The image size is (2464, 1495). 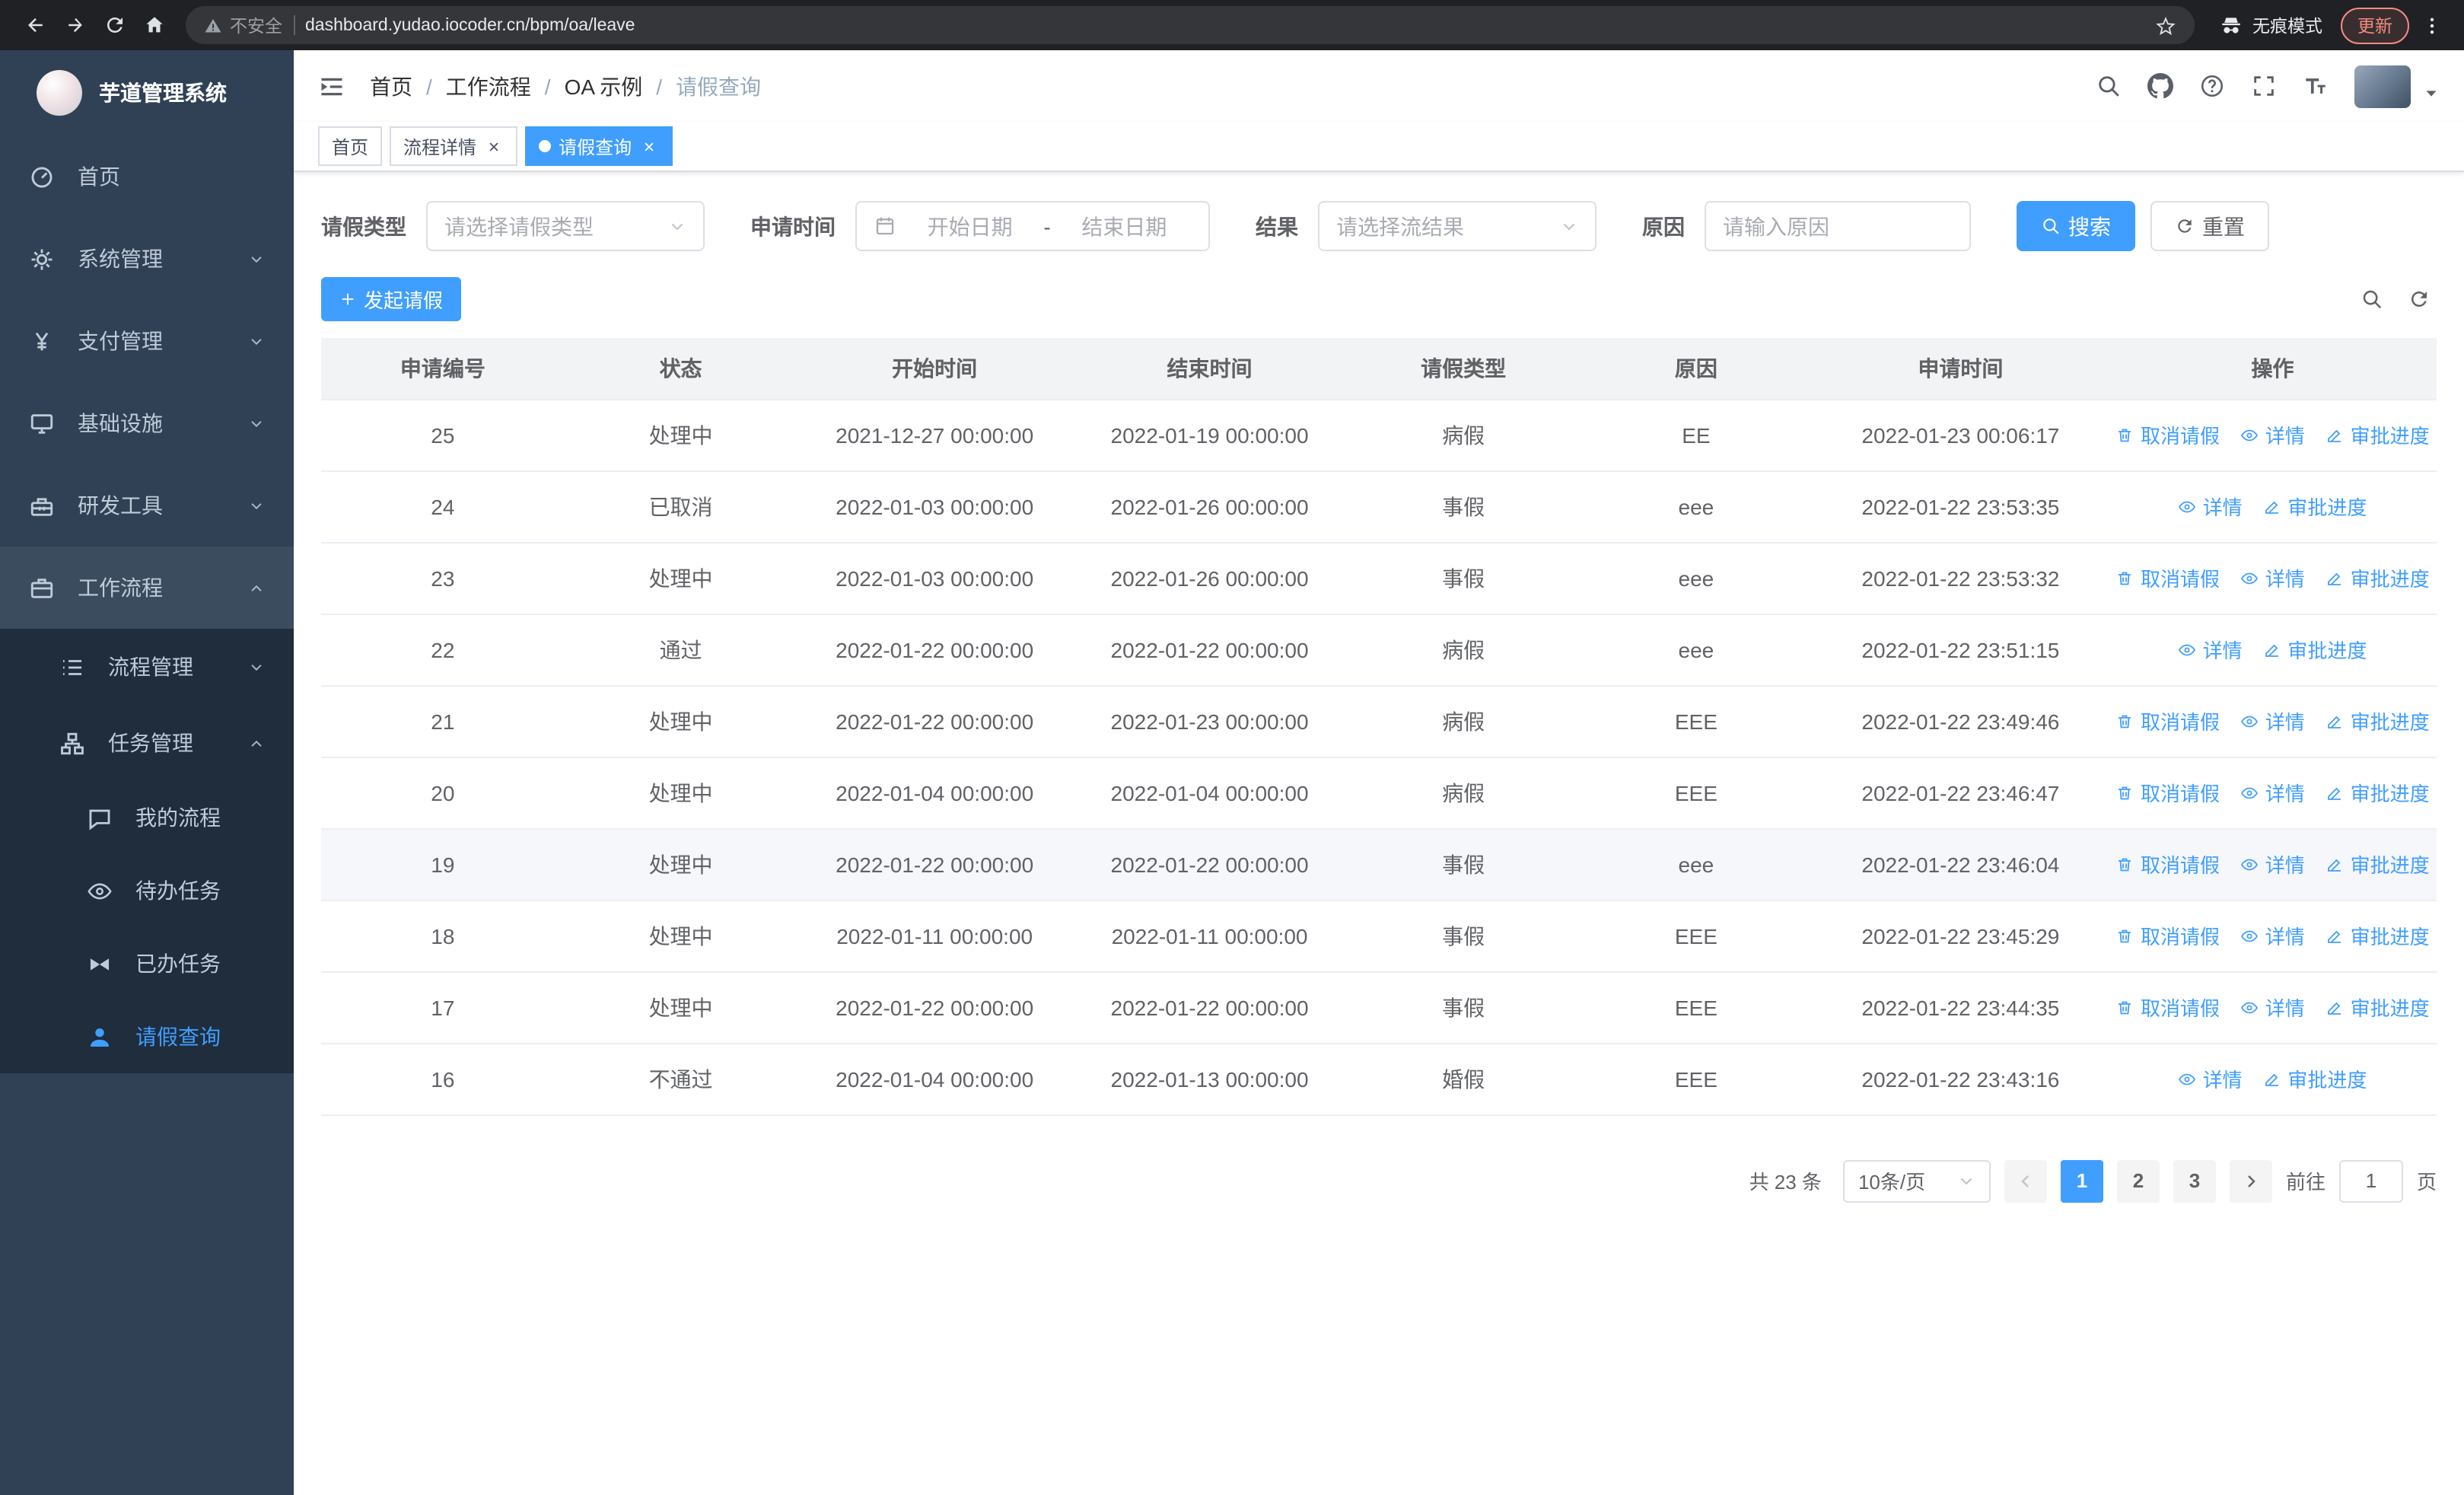 I want to click on forward-button, so click(x=74, y=25).